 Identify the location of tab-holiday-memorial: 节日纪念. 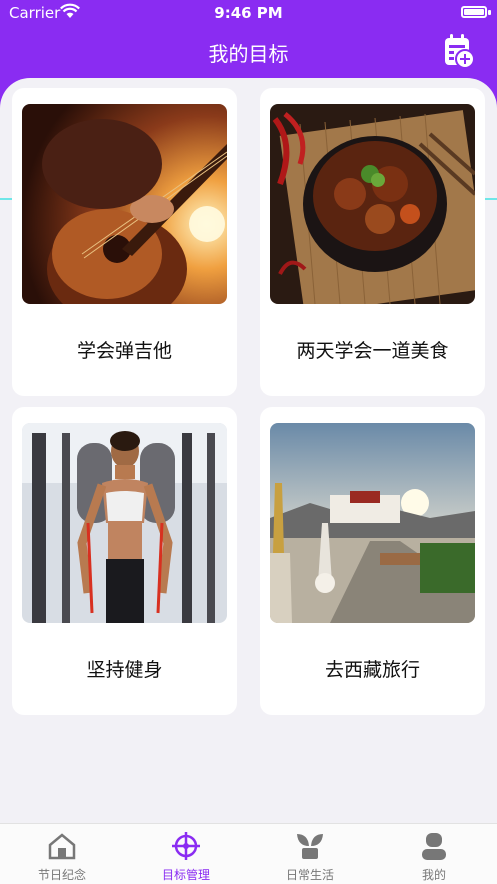
(62, 854).